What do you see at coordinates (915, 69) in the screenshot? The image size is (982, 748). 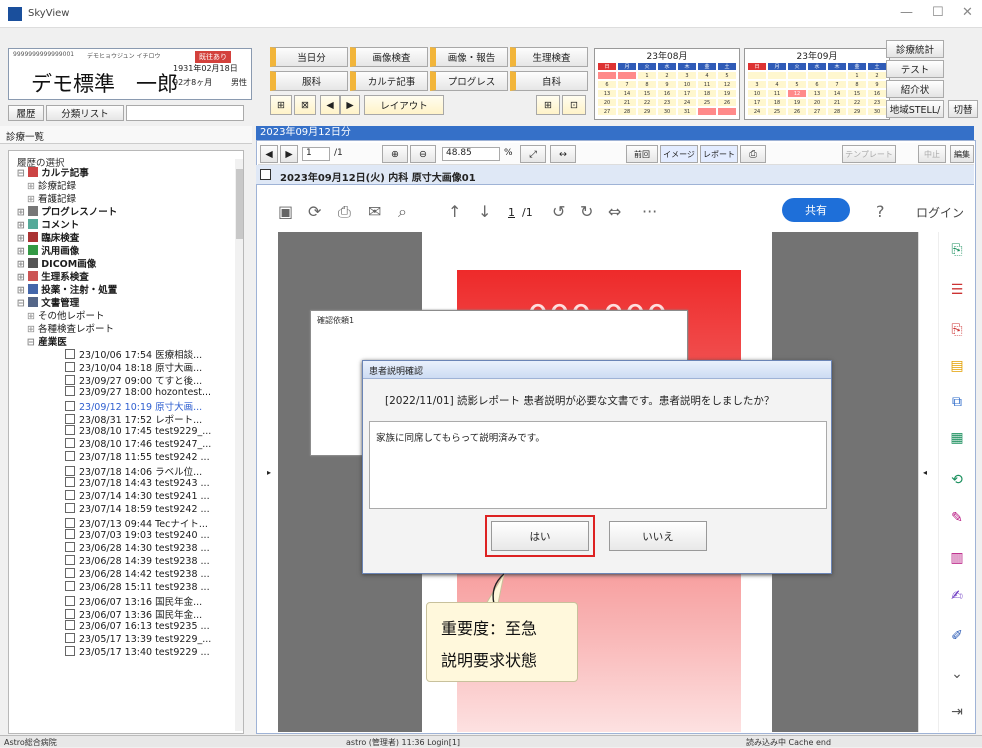 I see `test-button: テスト` at bounding box center [915, 69].